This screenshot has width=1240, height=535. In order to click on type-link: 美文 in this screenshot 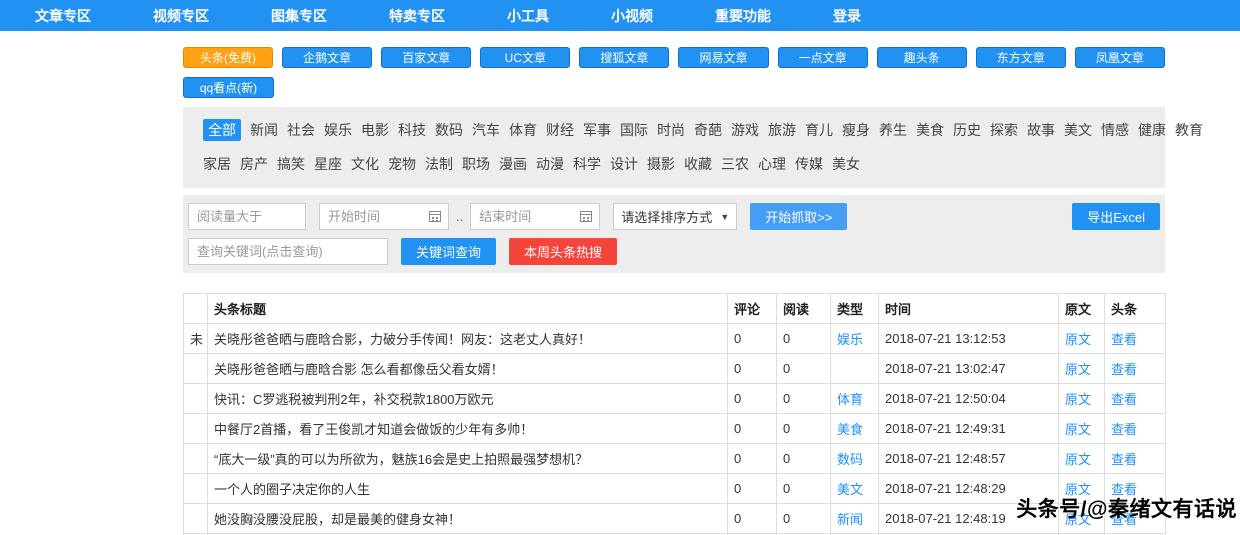, I will do `click(850, 489)`.